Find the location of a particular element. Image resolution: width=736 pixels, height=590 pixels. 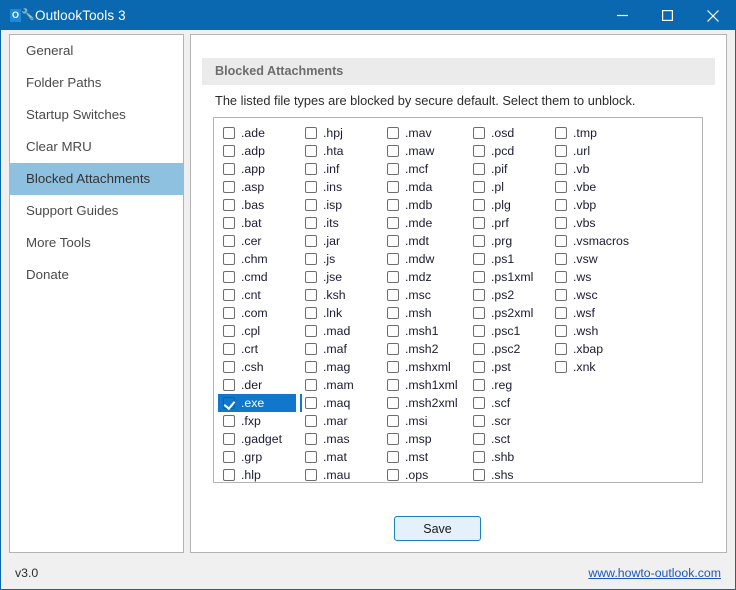

extension-row: .pl is located at coordinates (507, 187).